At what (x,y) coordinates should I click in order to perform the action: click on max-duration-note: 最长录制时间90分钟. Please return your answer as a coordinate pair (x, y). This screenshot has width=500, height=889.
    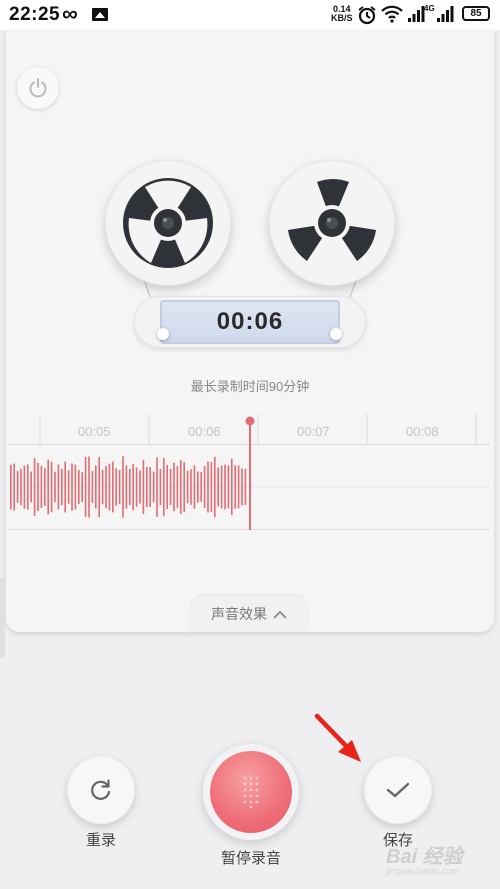
    Looking at the image, I should click on (250, 386).